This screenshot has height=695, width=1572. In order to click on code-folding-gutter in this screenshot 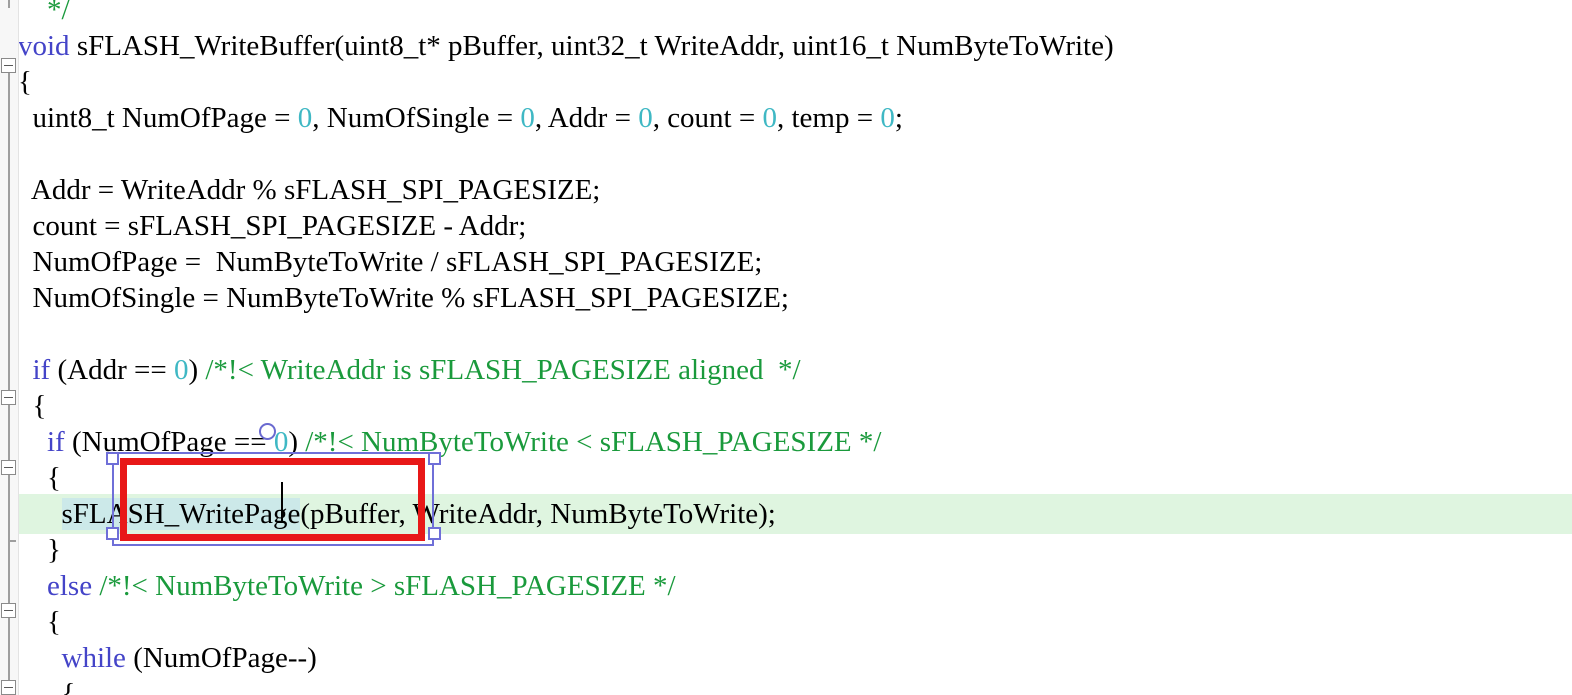, I will do `click(9, 347)`.